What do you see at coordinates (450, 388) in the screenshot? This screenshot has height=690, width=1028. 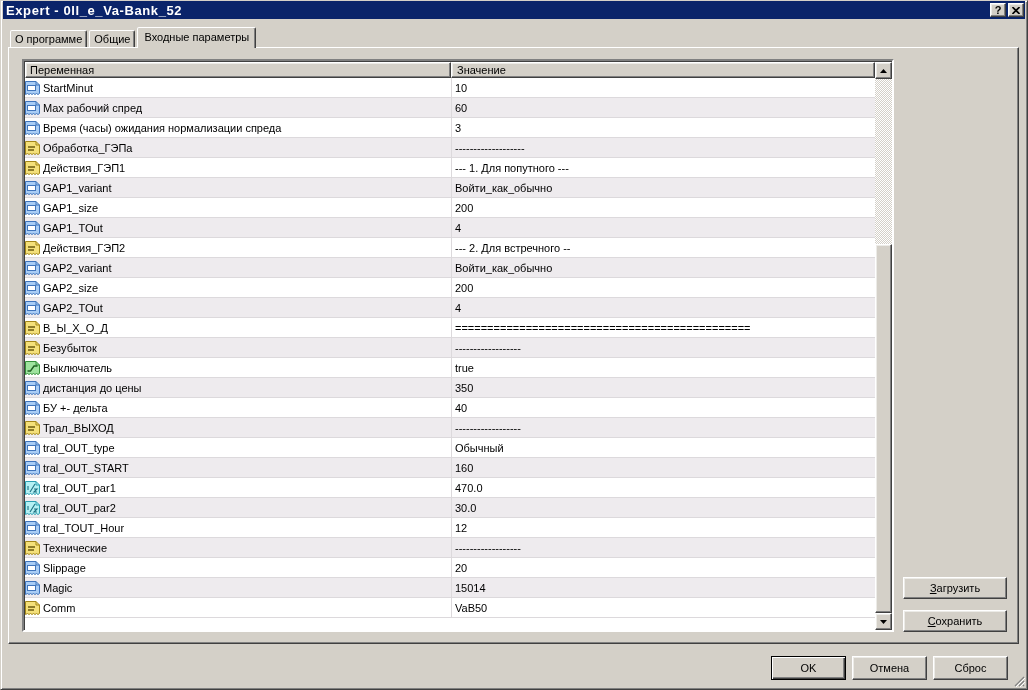 I see `parameter-row: дистанция до цены 350` at bounding box center [450, 388].